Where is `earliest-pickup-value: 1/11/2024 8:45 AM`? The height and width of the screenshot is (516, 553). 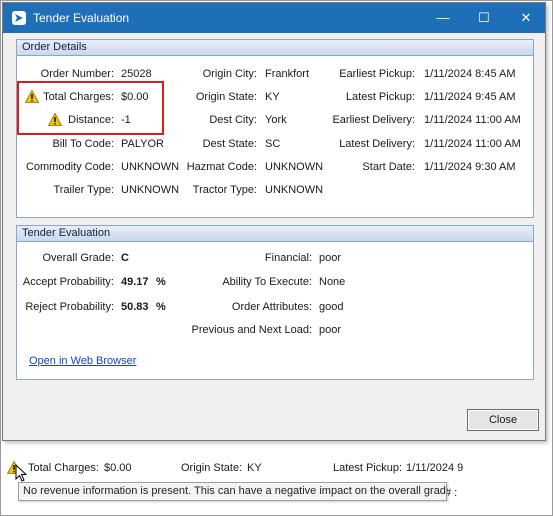
earliest-pickup-value: 1/11/2024 8:45 AM is located at coordinates (470, 74).